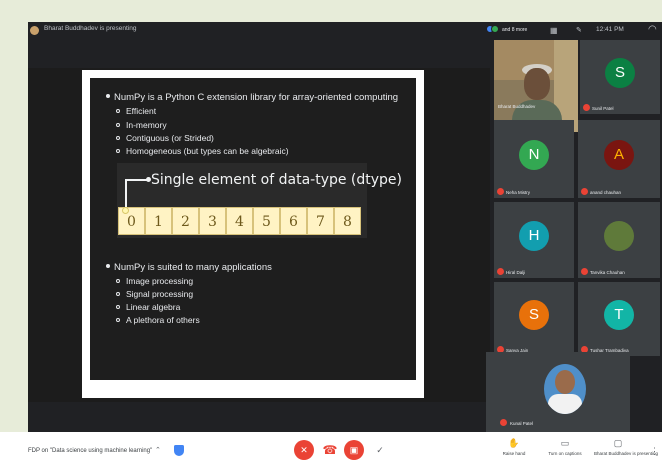 The width and height of the screenshot is (662, 475). I want to click on participant-tile: T Tushar Trambadiya, so click(619, 319).